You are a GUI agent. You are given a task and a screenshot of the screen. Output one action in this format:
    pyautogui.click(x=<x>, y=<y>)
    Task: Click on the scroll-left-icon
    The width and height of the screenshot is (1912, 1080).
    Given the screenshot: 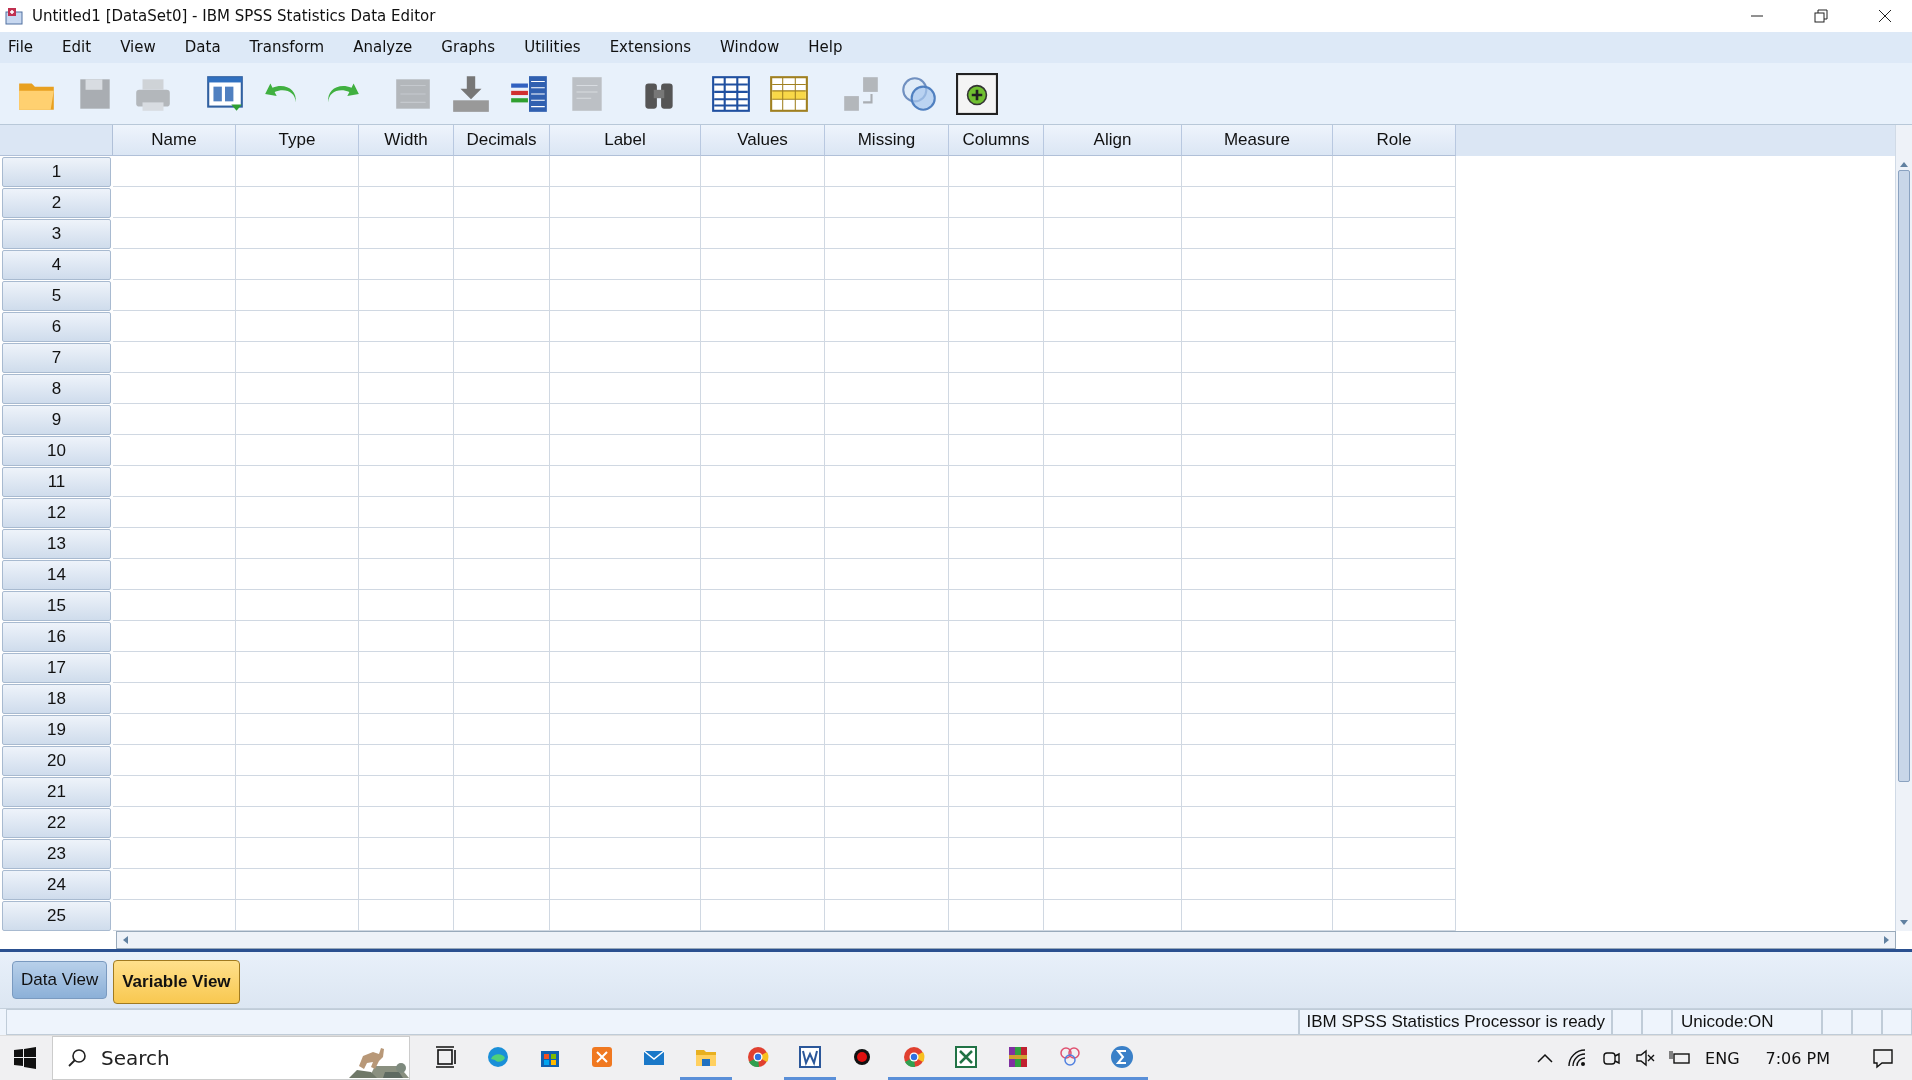 What is the action you would take?
    pyautogui.click(x=125, y=940)
    